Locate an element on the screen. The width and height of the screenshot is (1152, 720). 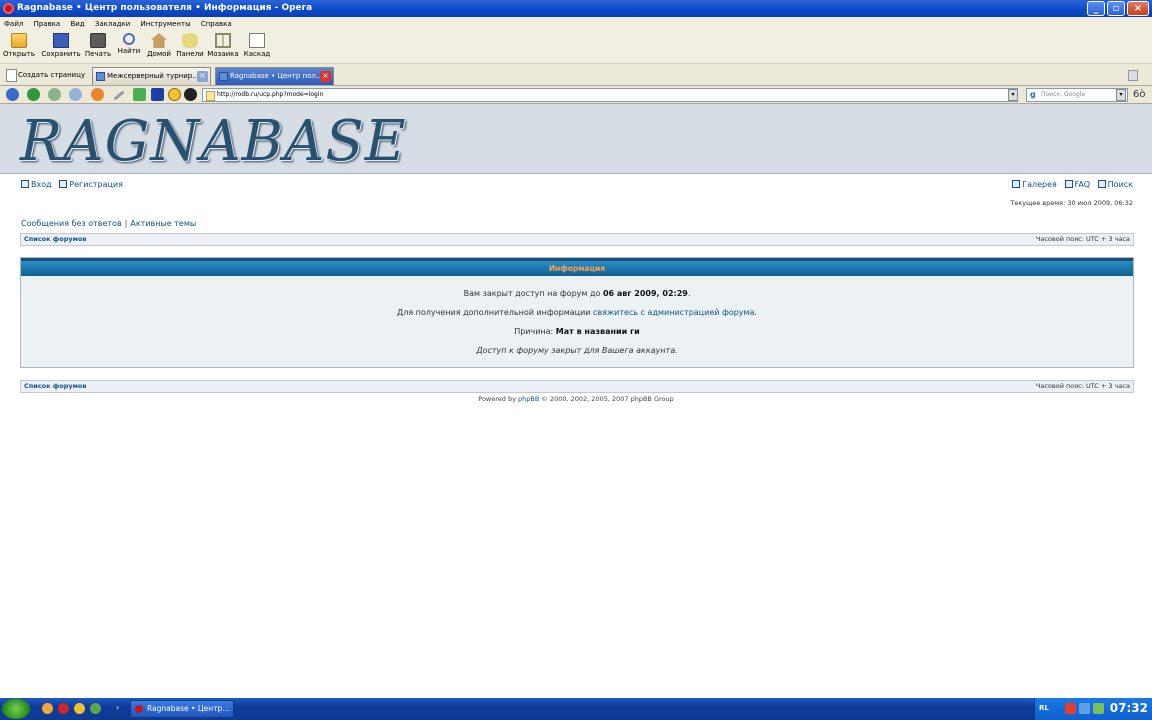
rewind-icon is located at coordinates (12, 94).